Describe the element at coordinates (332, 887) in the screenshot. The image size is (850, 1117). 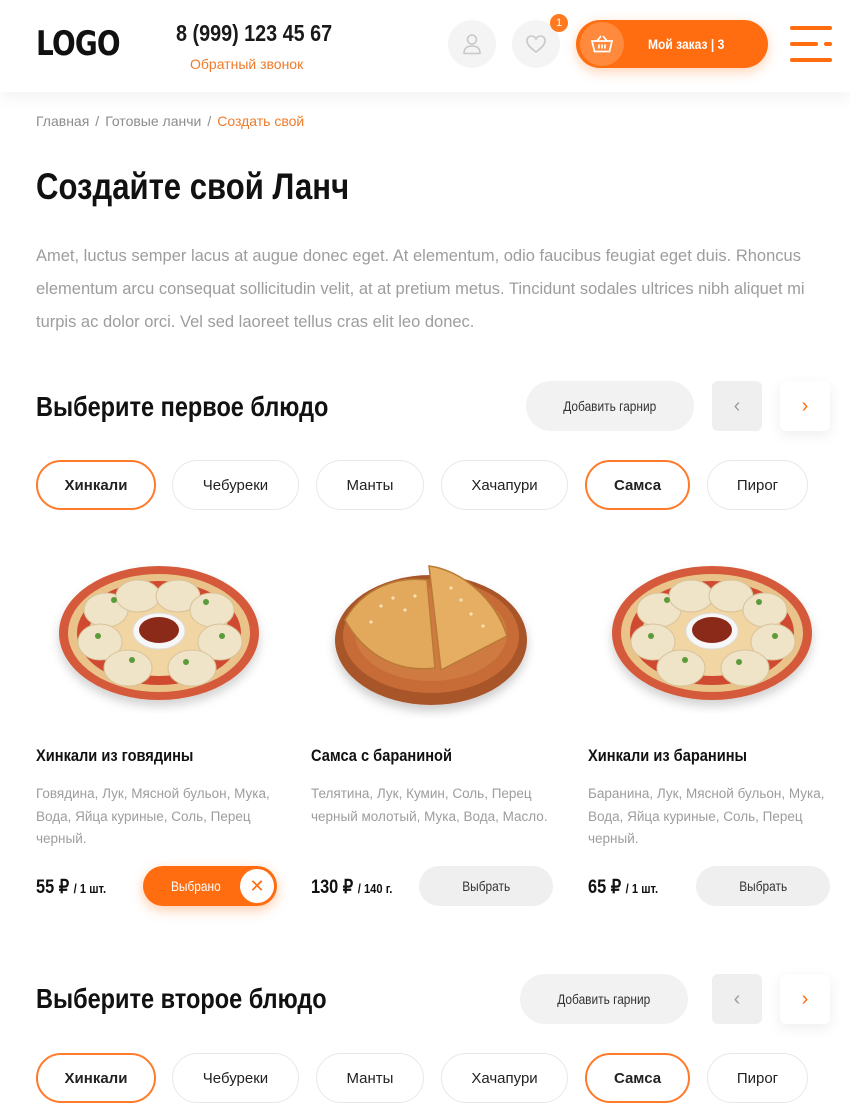
I see `price-value: 130 ₽` at that location.